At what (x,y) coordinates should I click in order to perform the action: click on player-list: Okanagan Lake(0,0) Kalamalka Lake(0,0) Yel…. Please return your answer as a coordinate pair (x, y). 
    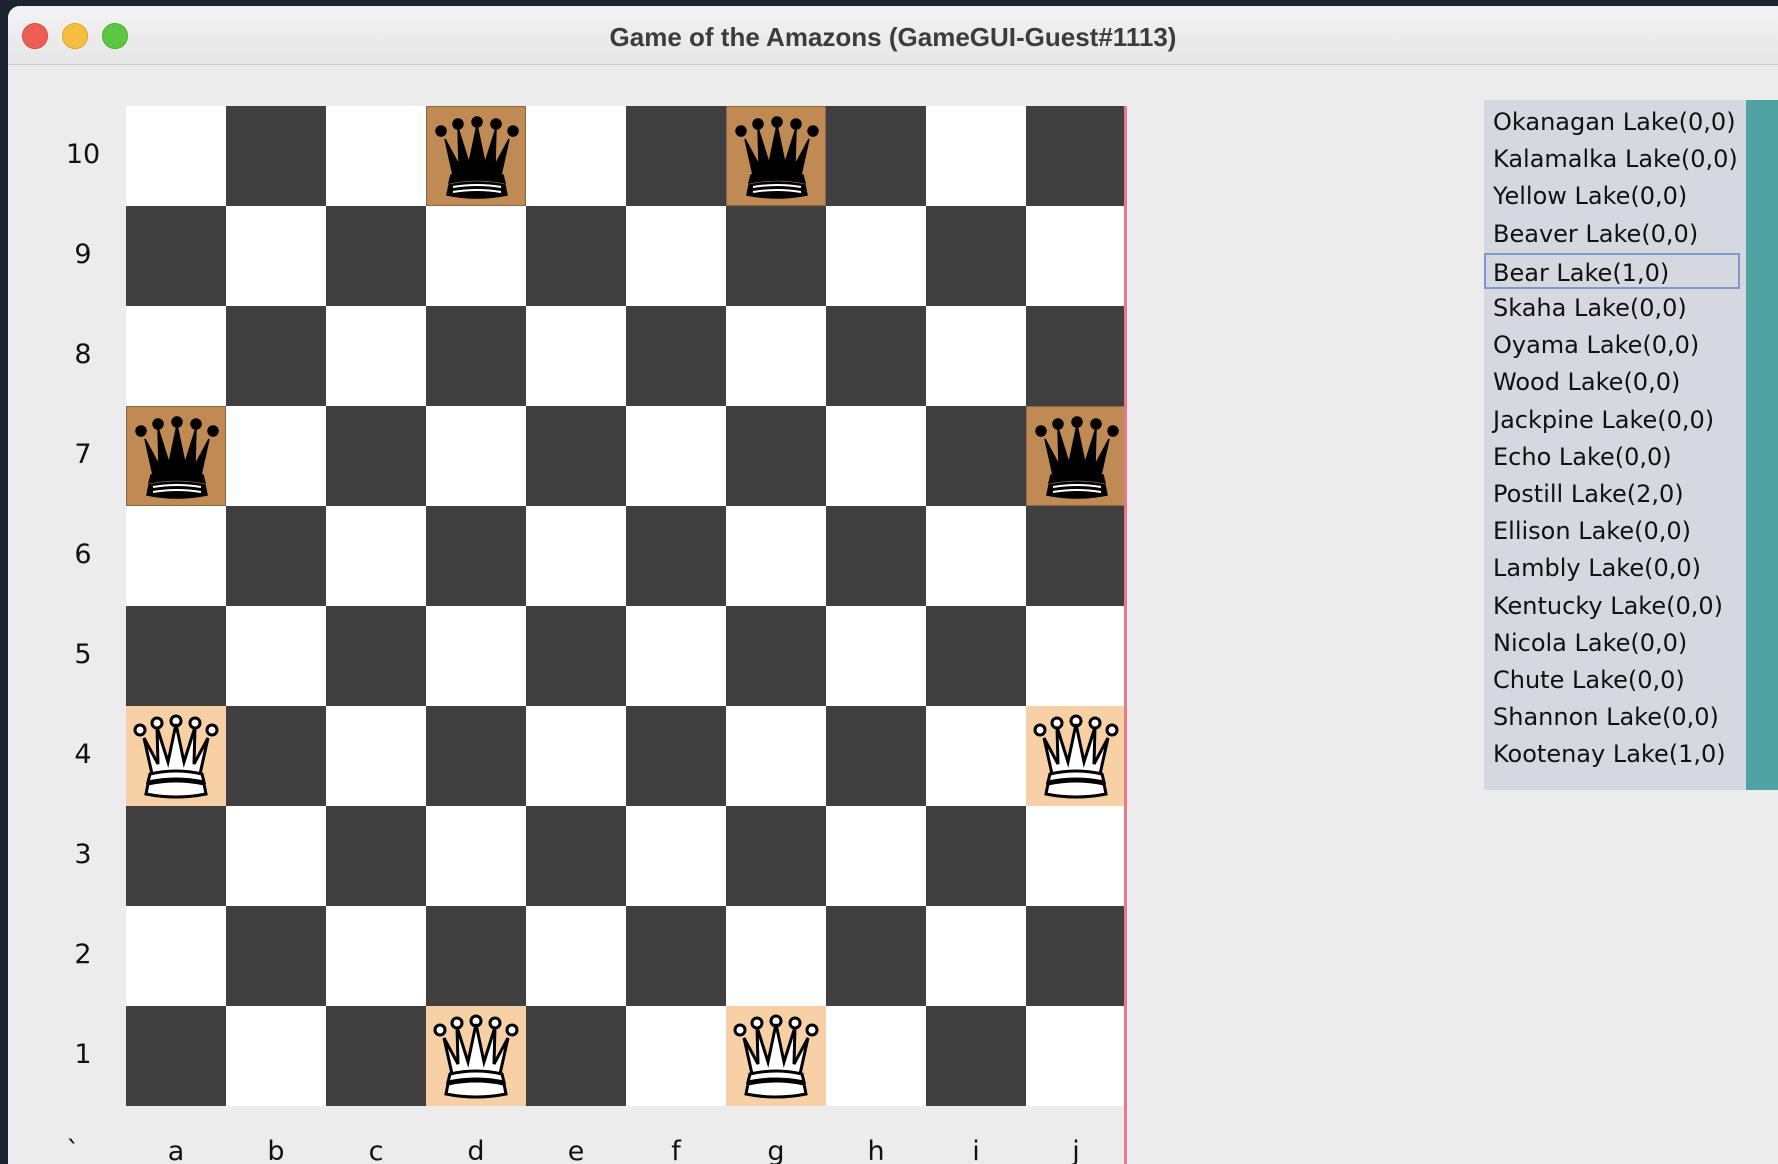
    Looking at the image, I should click on (1615, 445).